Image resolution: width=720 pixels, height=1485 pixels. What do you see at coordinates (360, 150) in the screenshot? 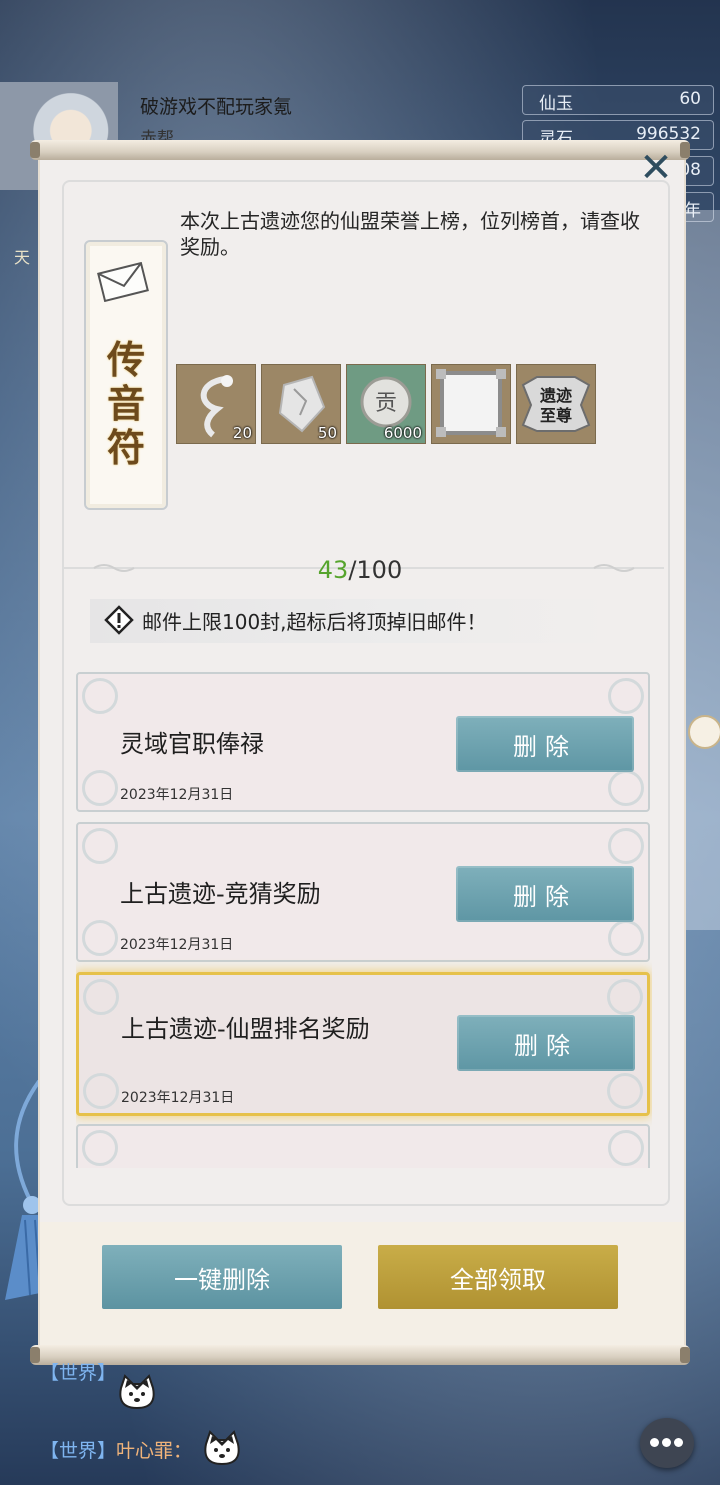
I see `scroll-top-rod` at bounding box center [360, 150].